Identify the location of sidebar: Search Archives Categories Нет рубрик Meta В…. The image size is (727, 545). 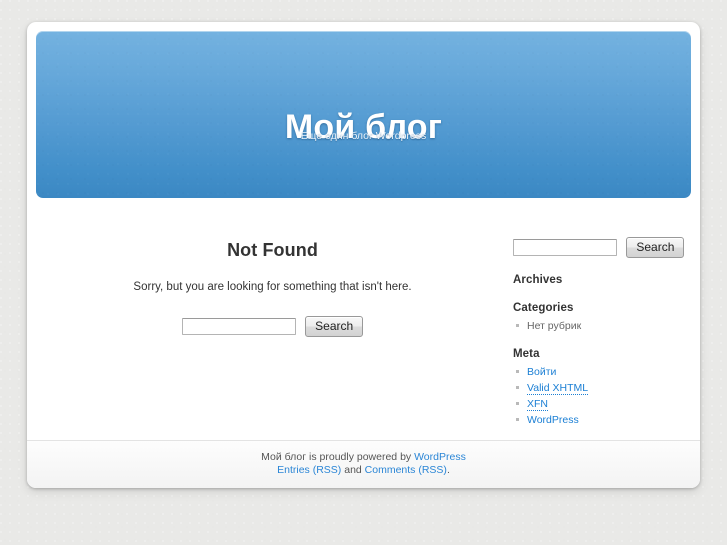
(599, 314).